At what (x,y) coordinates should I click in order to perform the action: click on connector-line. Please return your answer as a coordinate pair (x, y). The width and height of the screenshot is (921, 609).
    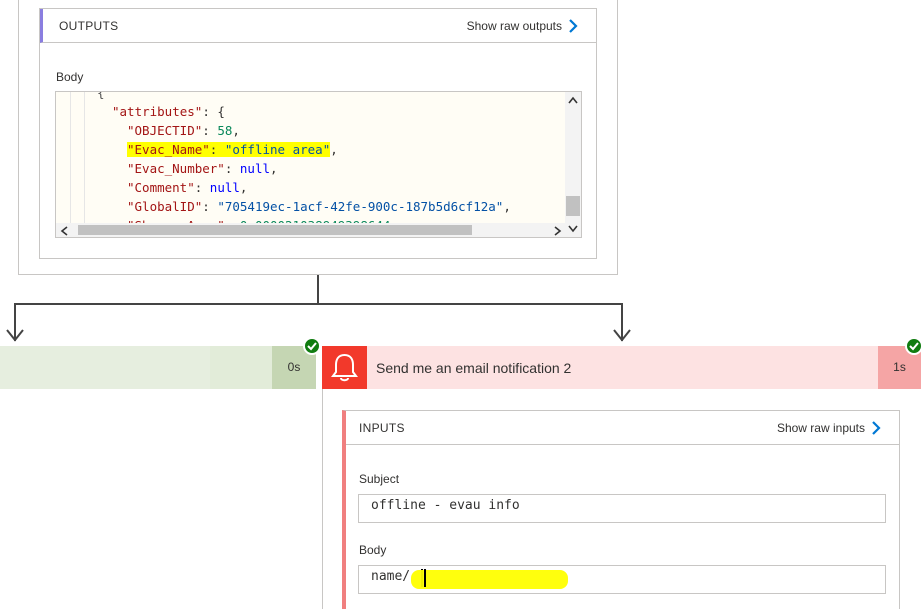
    Looking at the image, I should click on (318, 289).